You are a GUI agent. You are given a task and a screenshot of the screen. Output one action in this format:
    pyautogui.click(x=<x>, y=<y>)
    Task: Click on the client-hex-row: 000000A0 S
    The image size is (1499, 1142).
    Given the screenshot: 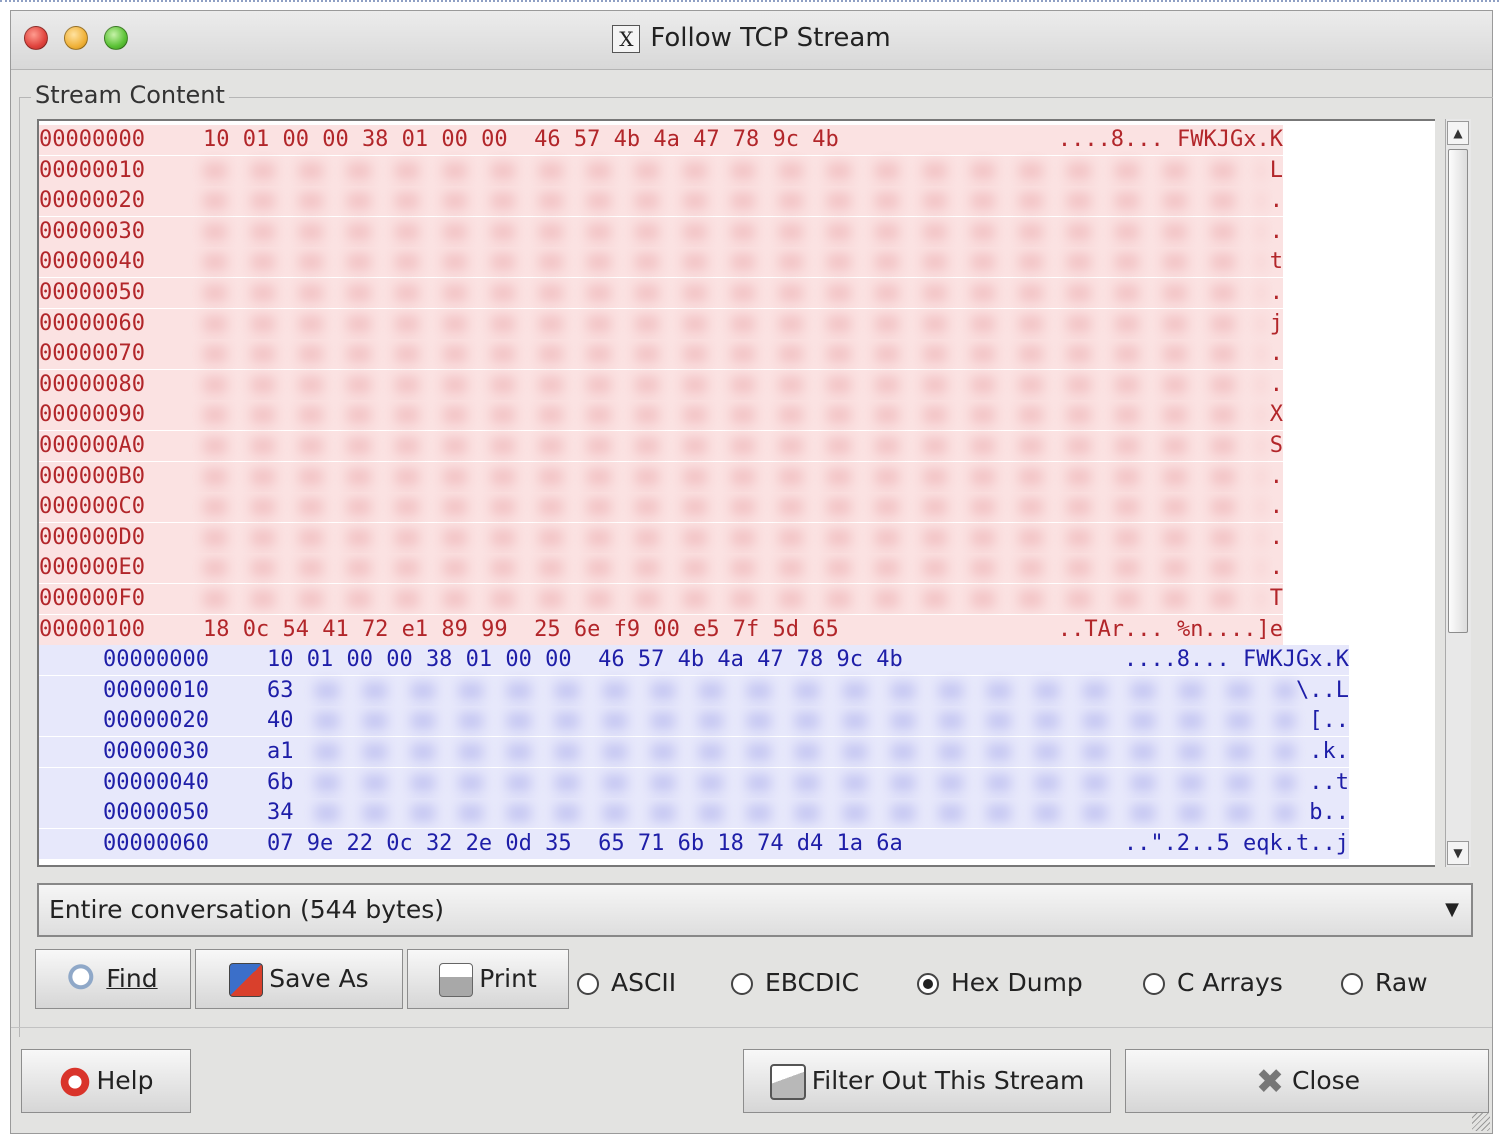 What is the action you would take?
    pyautogui.click(x=661, y=446)
    